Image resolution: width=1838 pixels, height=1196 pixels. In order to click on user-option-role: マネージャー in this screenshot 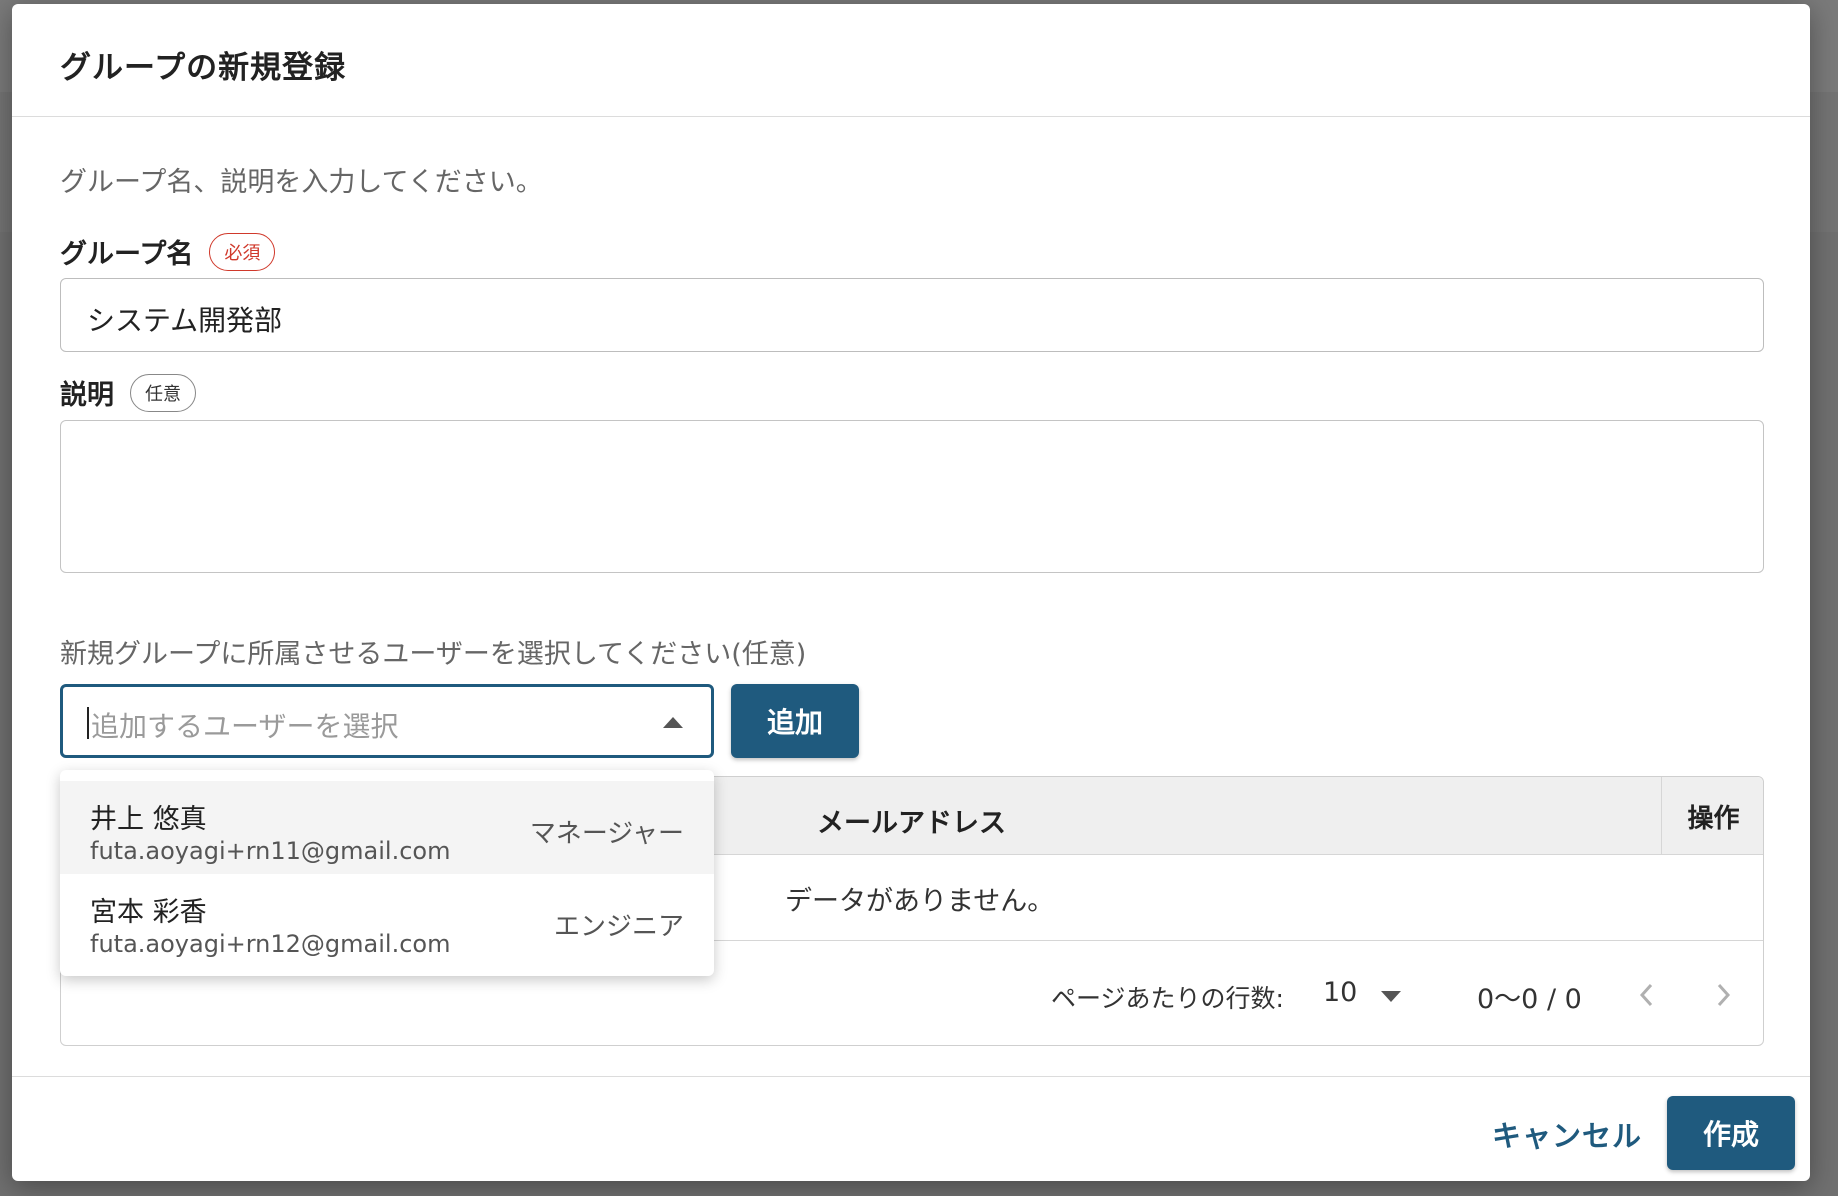, I will do `click(606, 834)`.